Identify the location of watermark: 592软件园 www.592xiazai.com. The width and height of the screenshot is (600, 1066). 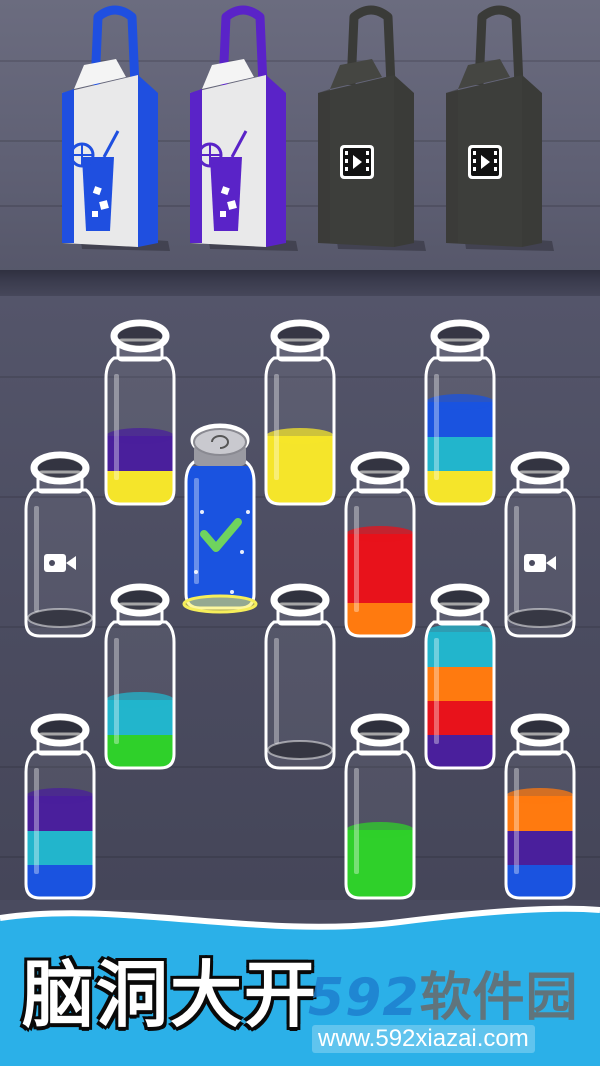
(446, 1005).